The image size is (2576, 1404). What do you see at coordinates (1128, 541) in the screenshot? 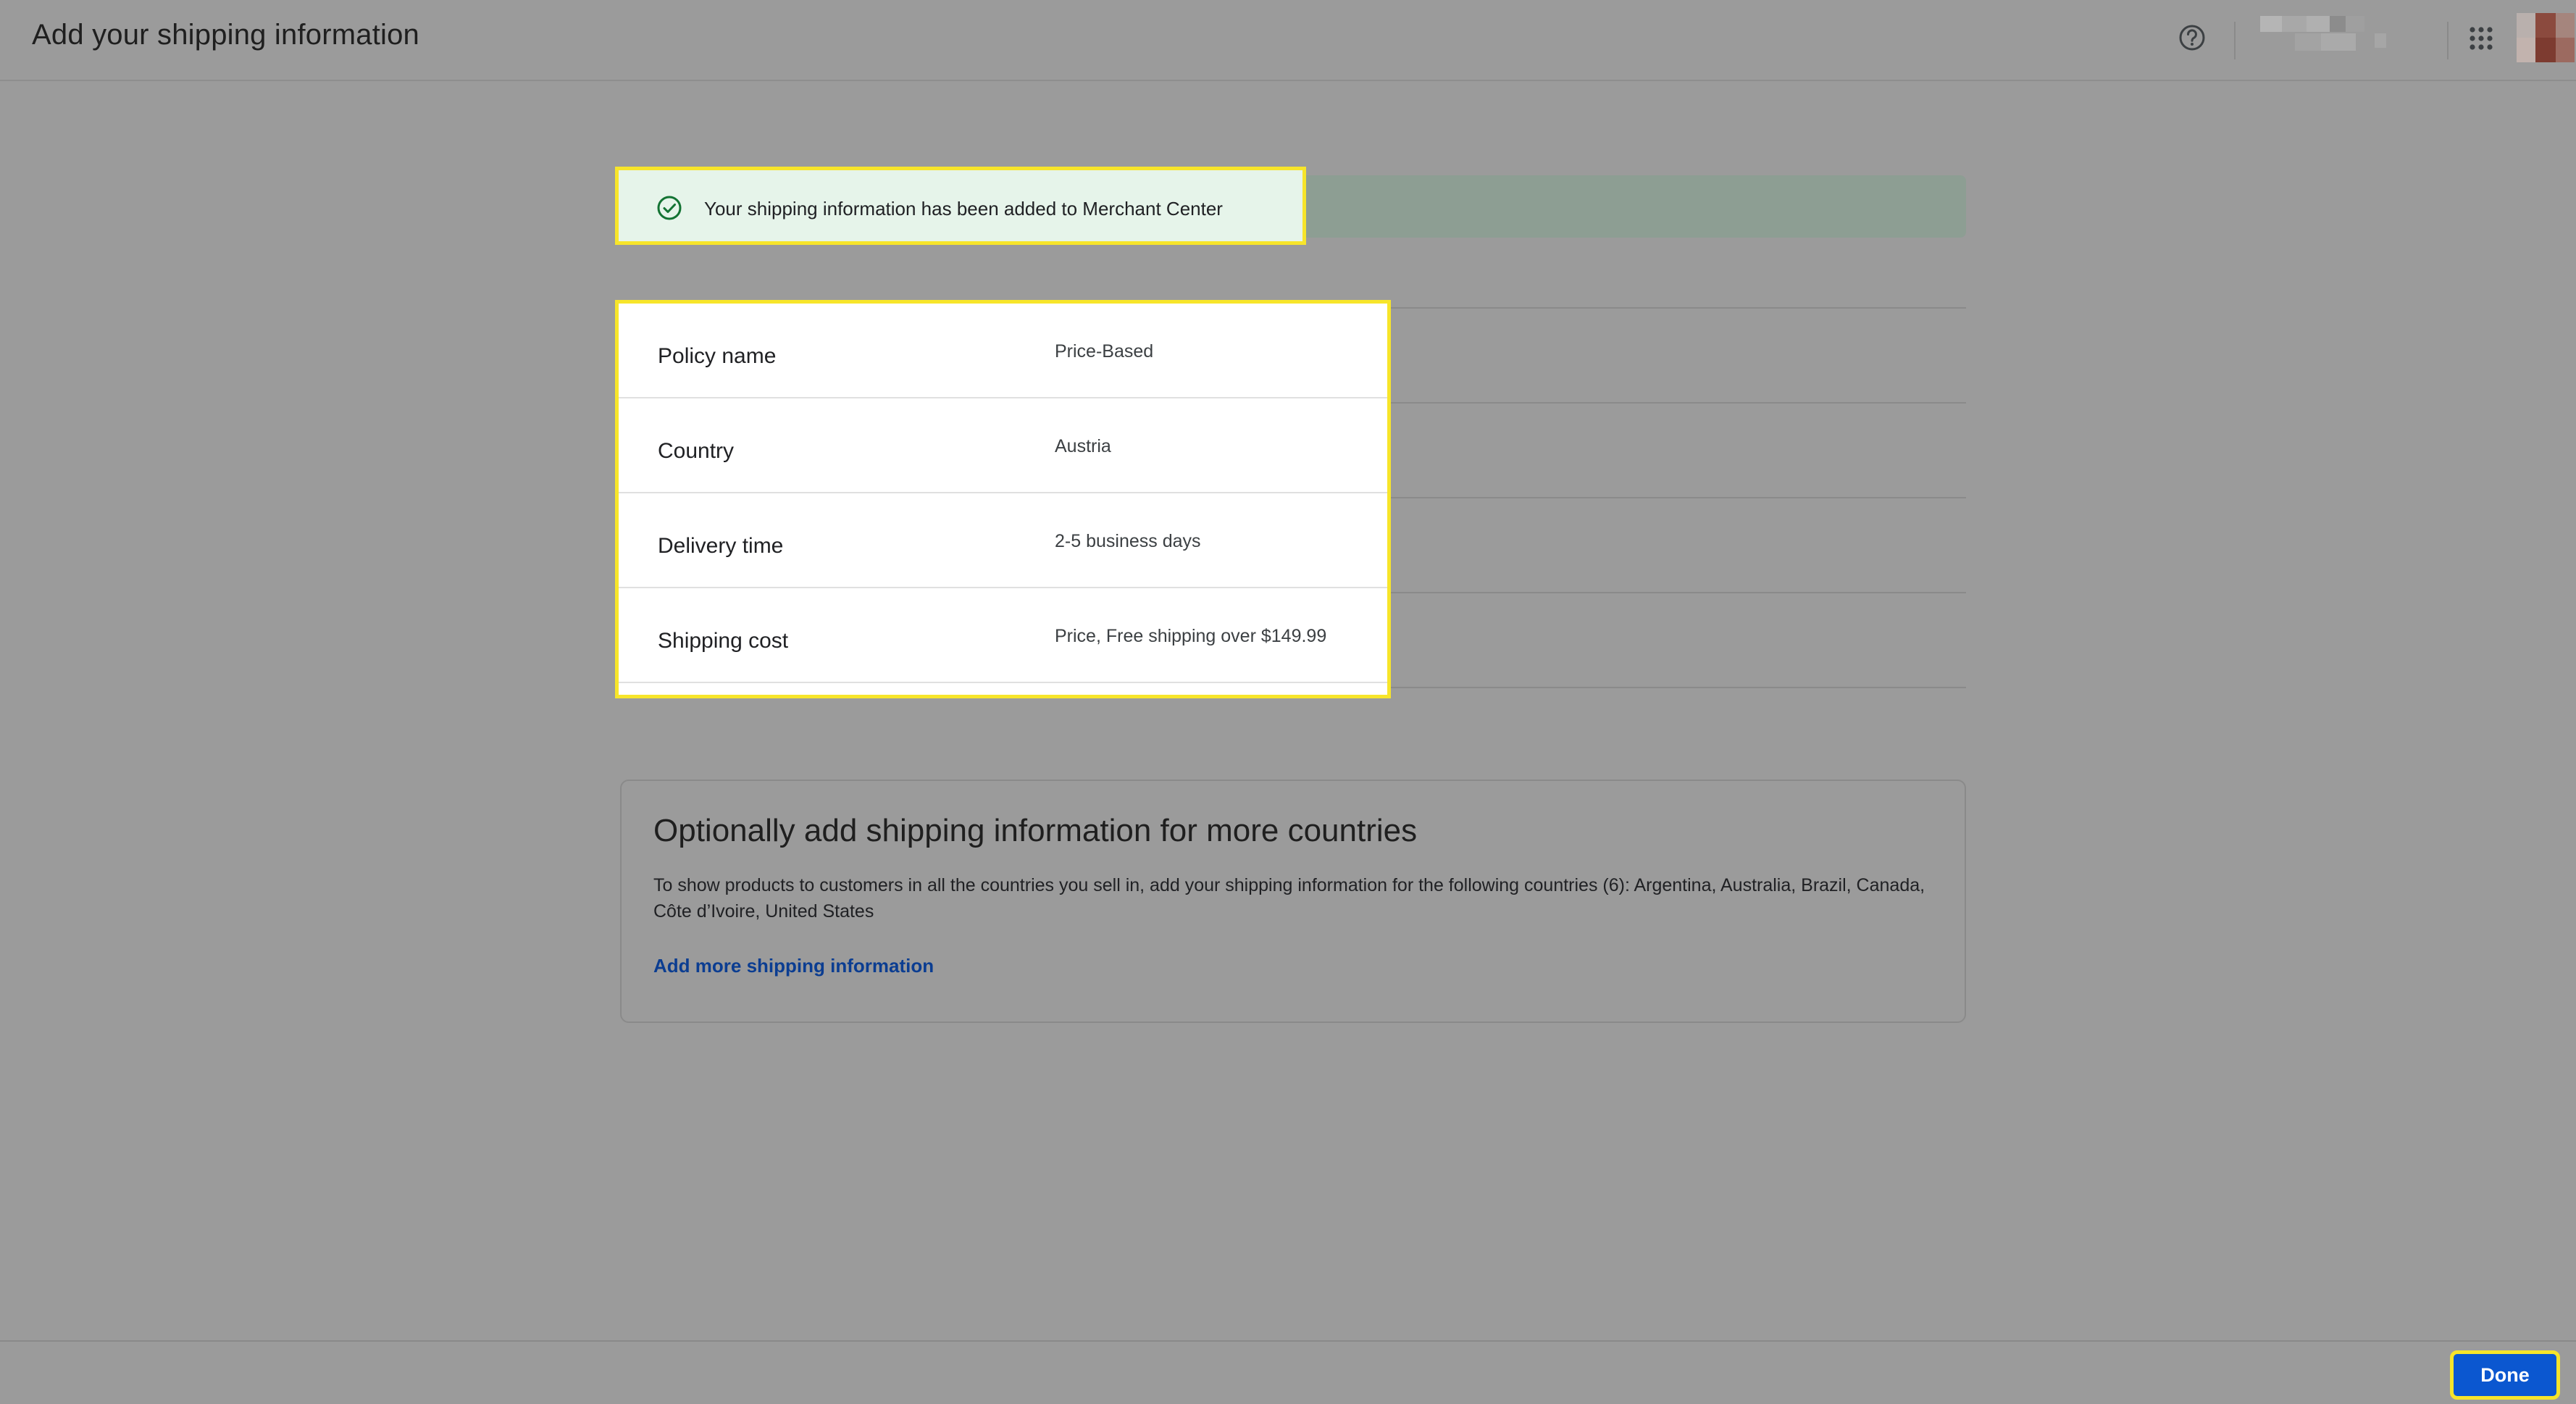
I see `row-value: 2-5 business days` at bounding box center [1128, 541].